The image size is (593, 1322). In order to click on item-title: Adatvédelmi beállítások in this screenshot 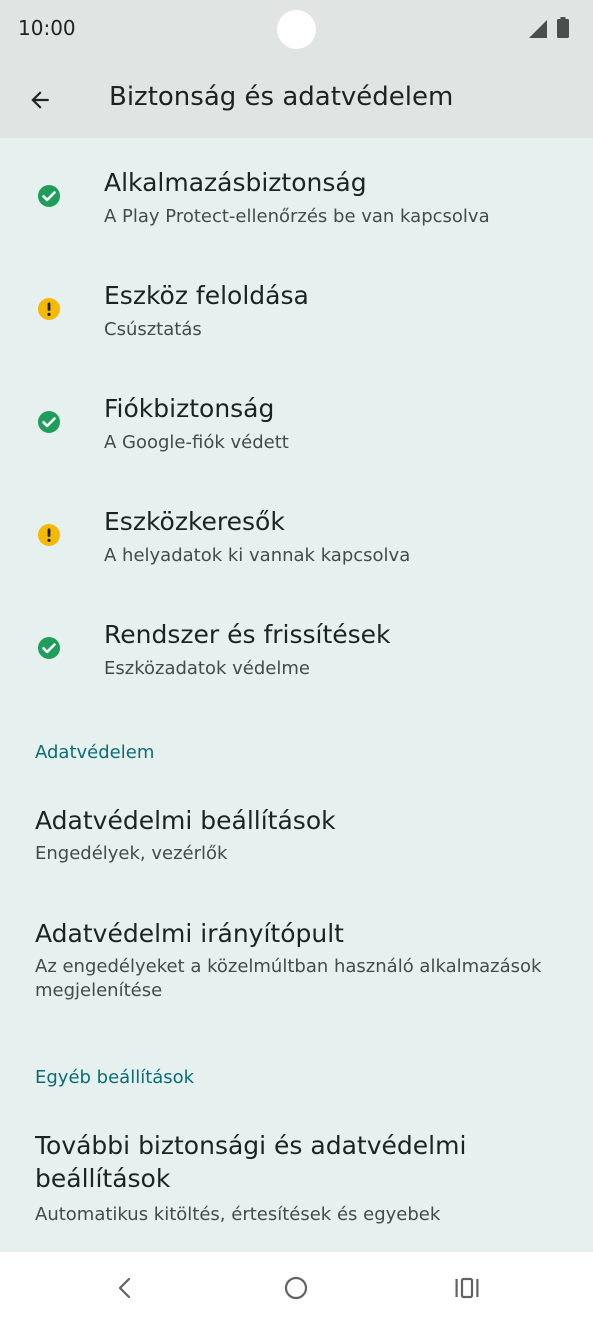, I will do `click(185, 820)`.